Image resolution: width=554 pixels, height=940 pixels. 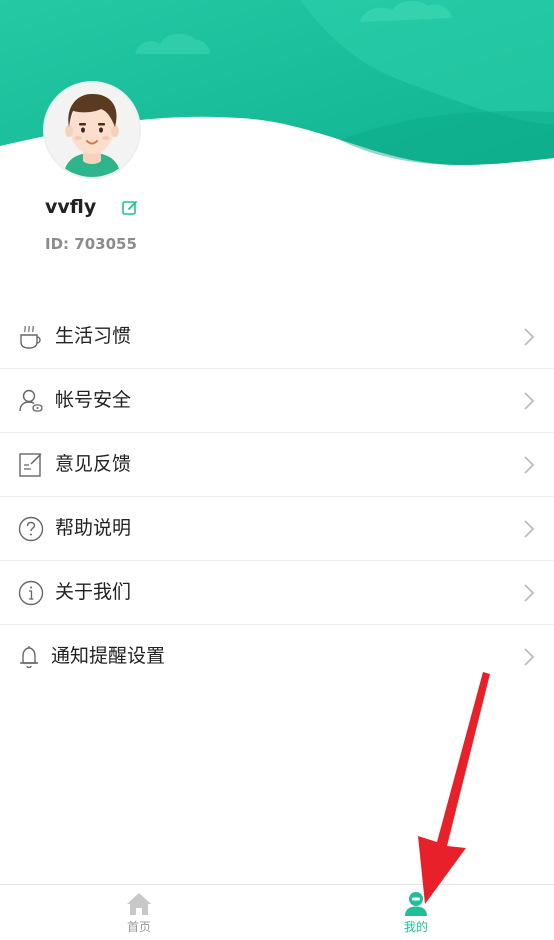 I want to click on coffee-cup-icon, so click(x=30, y=337).